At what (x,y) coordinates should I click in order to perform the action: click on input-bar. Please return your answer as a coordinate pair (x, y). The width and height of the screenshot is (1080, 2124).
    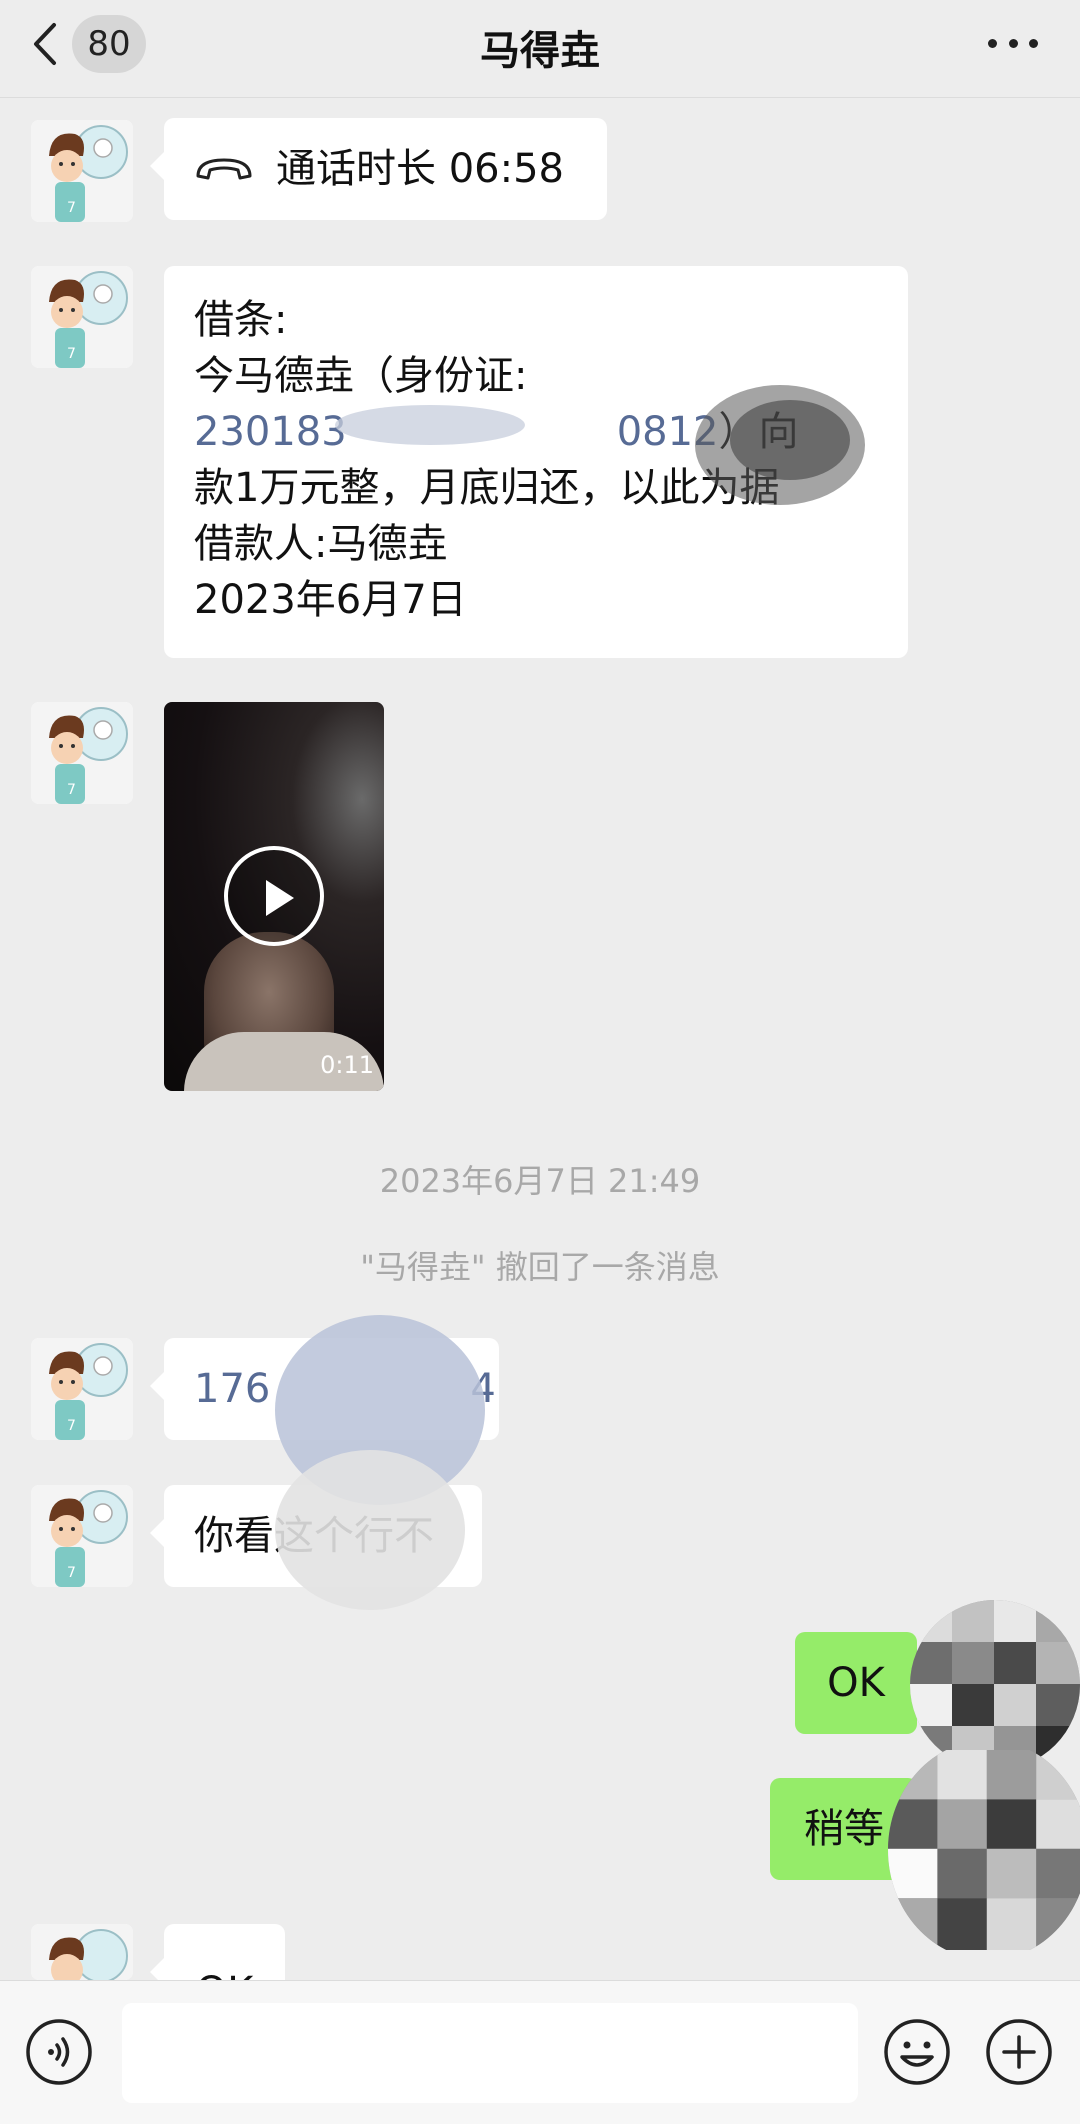
    Looking at the image, I should click on (540, 2052).